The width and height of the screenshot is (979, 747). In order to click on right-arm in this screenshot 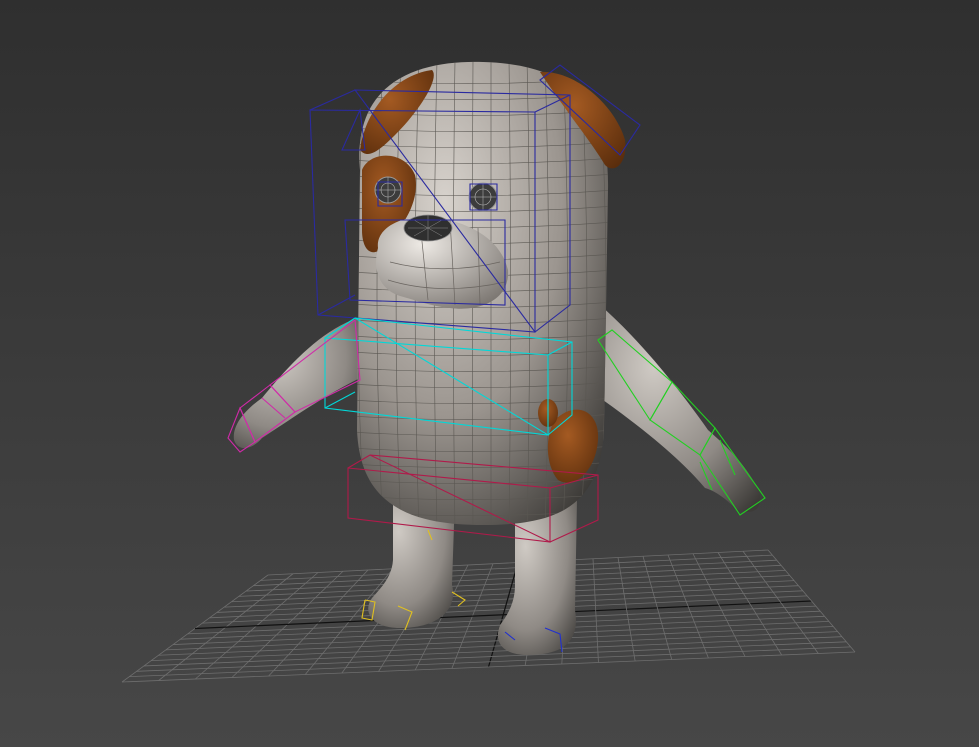, I will do `click(678, 408)`.